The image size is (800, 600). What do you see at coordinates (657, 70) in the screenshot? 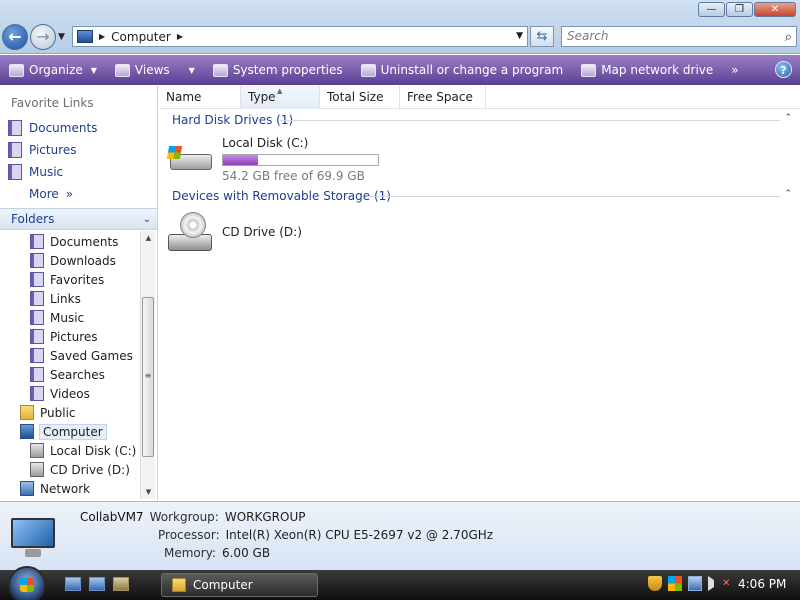
I see `map-network-drive-label: Map network drive` at bounding box center [657, 70].